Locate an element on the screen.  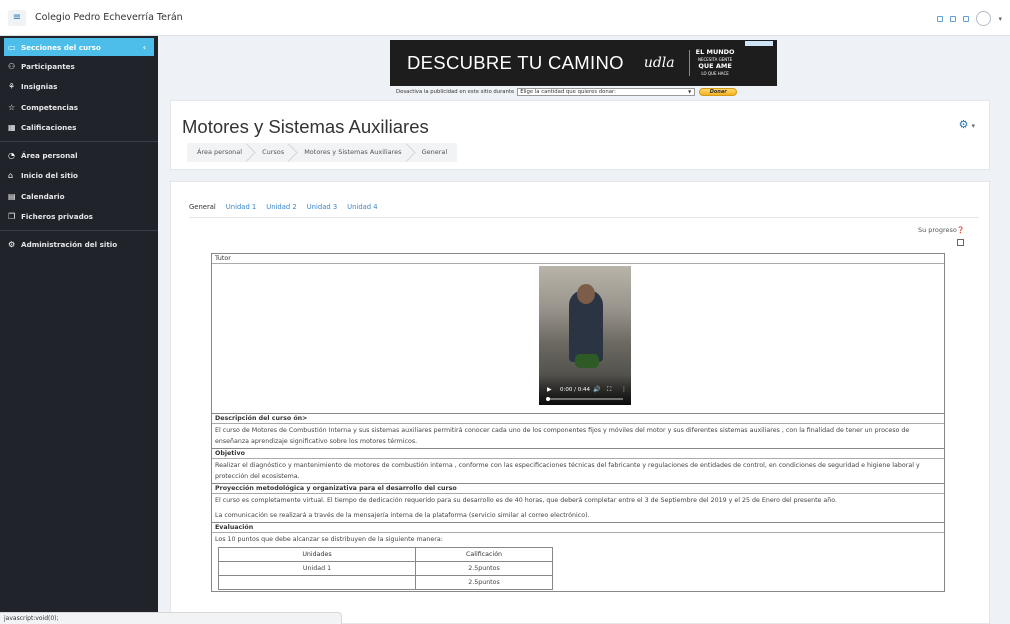
sidebar-item-participantes: ⚇ Participantes is located at coordinates (79, 66).